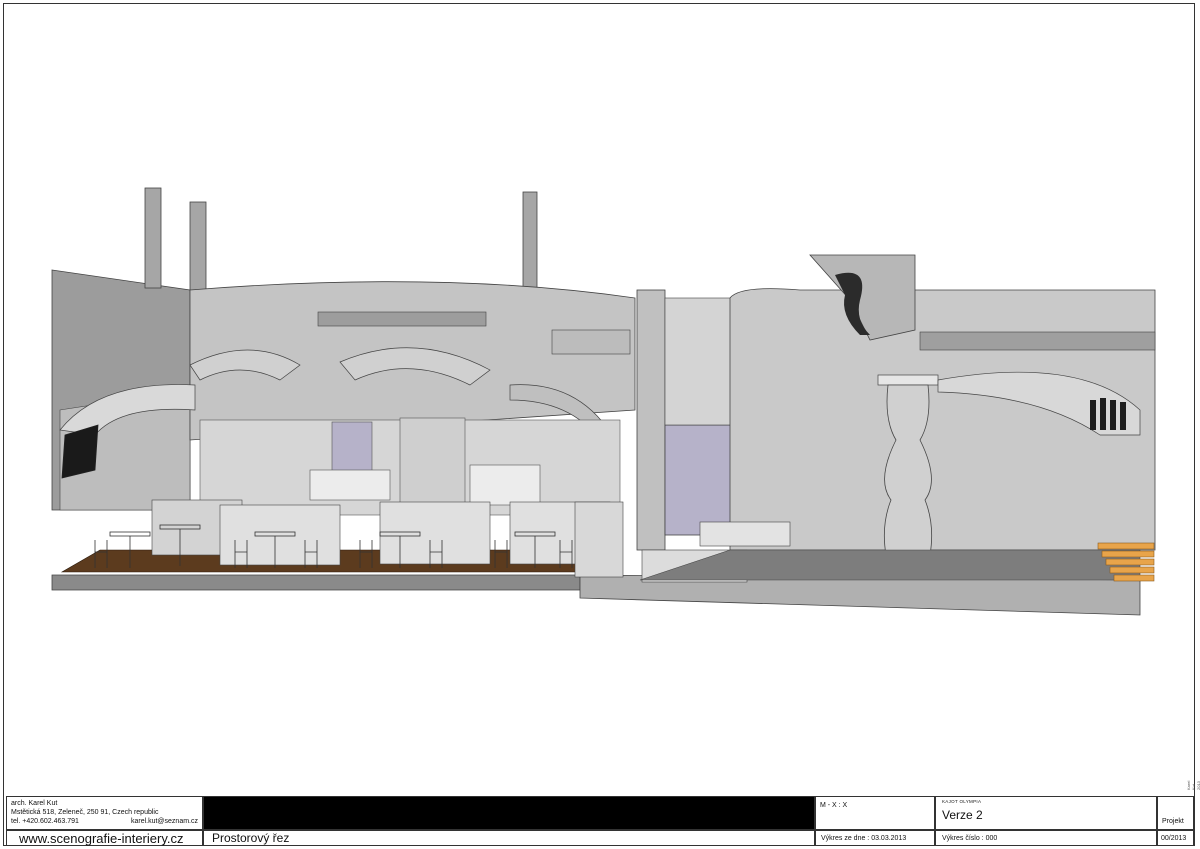  I want to click on version-label: Verze 2, so click(962, 815).